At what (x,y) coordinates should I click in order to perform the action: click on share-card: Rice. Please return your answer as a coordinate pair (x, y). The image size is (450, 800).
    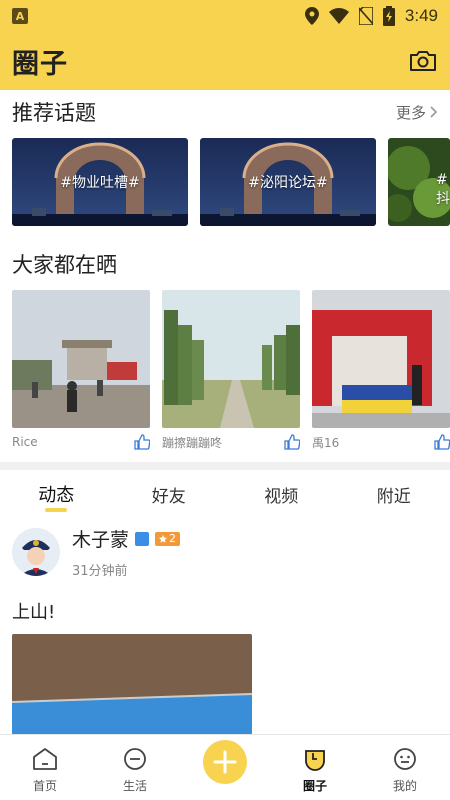
    Looking at the image, I should click on (81, 373).